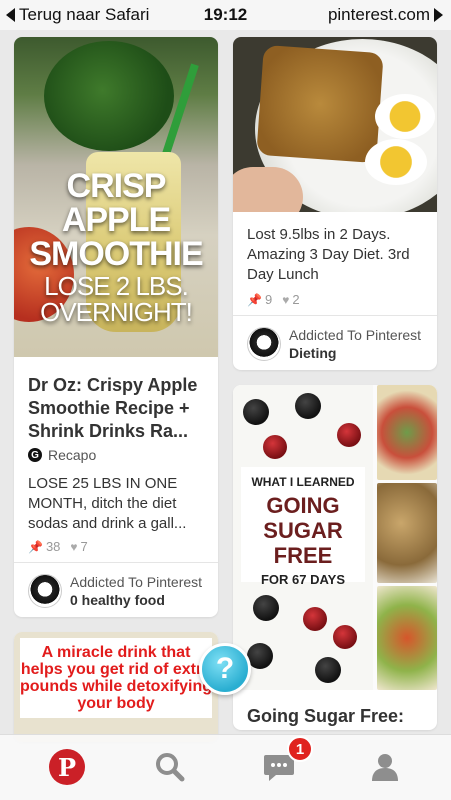 The width and height of the screenshot is (451, 800). I want to click on pinterest-logo-icon: P, so click(67, 767).